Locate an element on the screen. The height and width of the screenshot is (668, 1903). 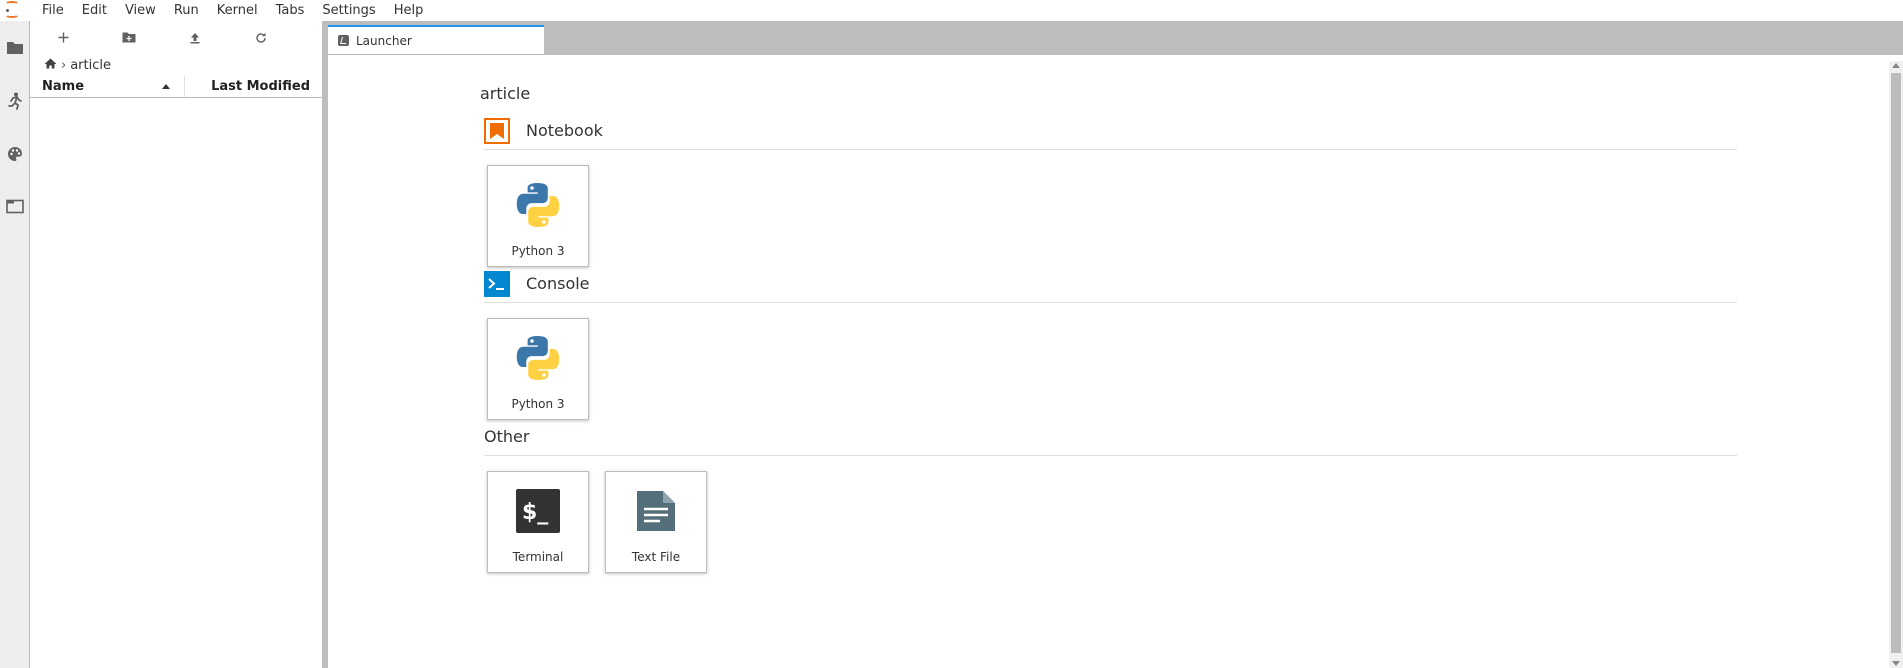
refresh-icon is located at coordinates (261, 37).